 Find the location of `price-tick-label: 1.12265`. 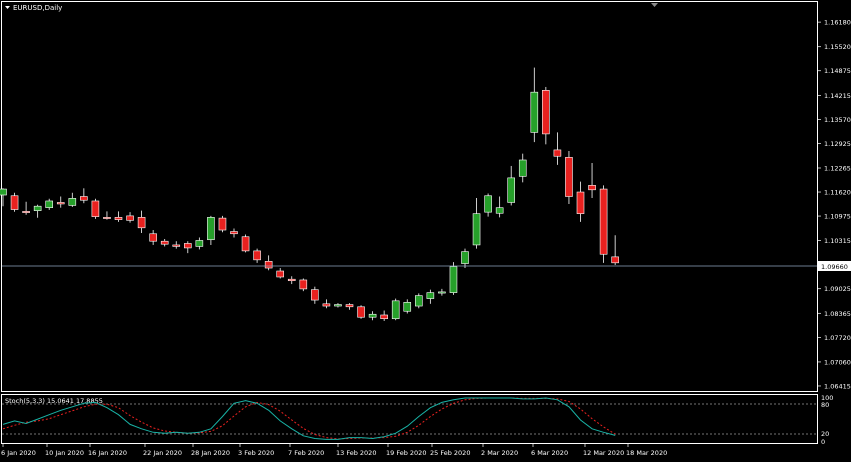

price-tick-label: 1.12265 is located at coordinates (837, 168).